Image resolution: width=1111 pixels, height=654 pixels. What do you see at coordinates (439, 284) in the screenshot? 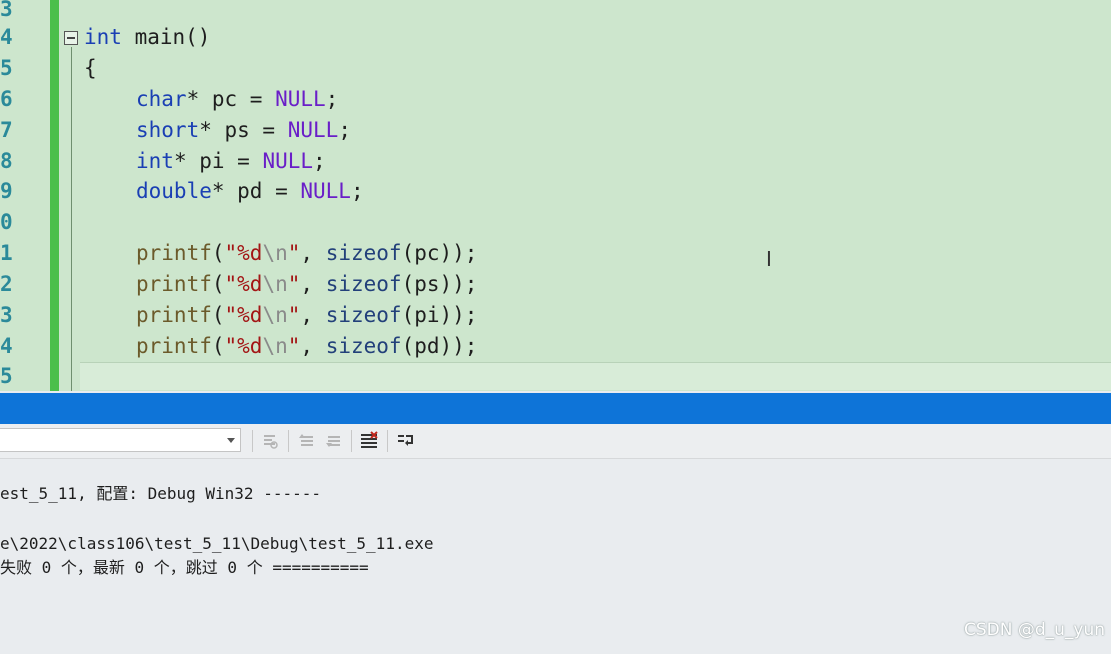
I see `argument: (ps));` at bounding box center [439, 284].